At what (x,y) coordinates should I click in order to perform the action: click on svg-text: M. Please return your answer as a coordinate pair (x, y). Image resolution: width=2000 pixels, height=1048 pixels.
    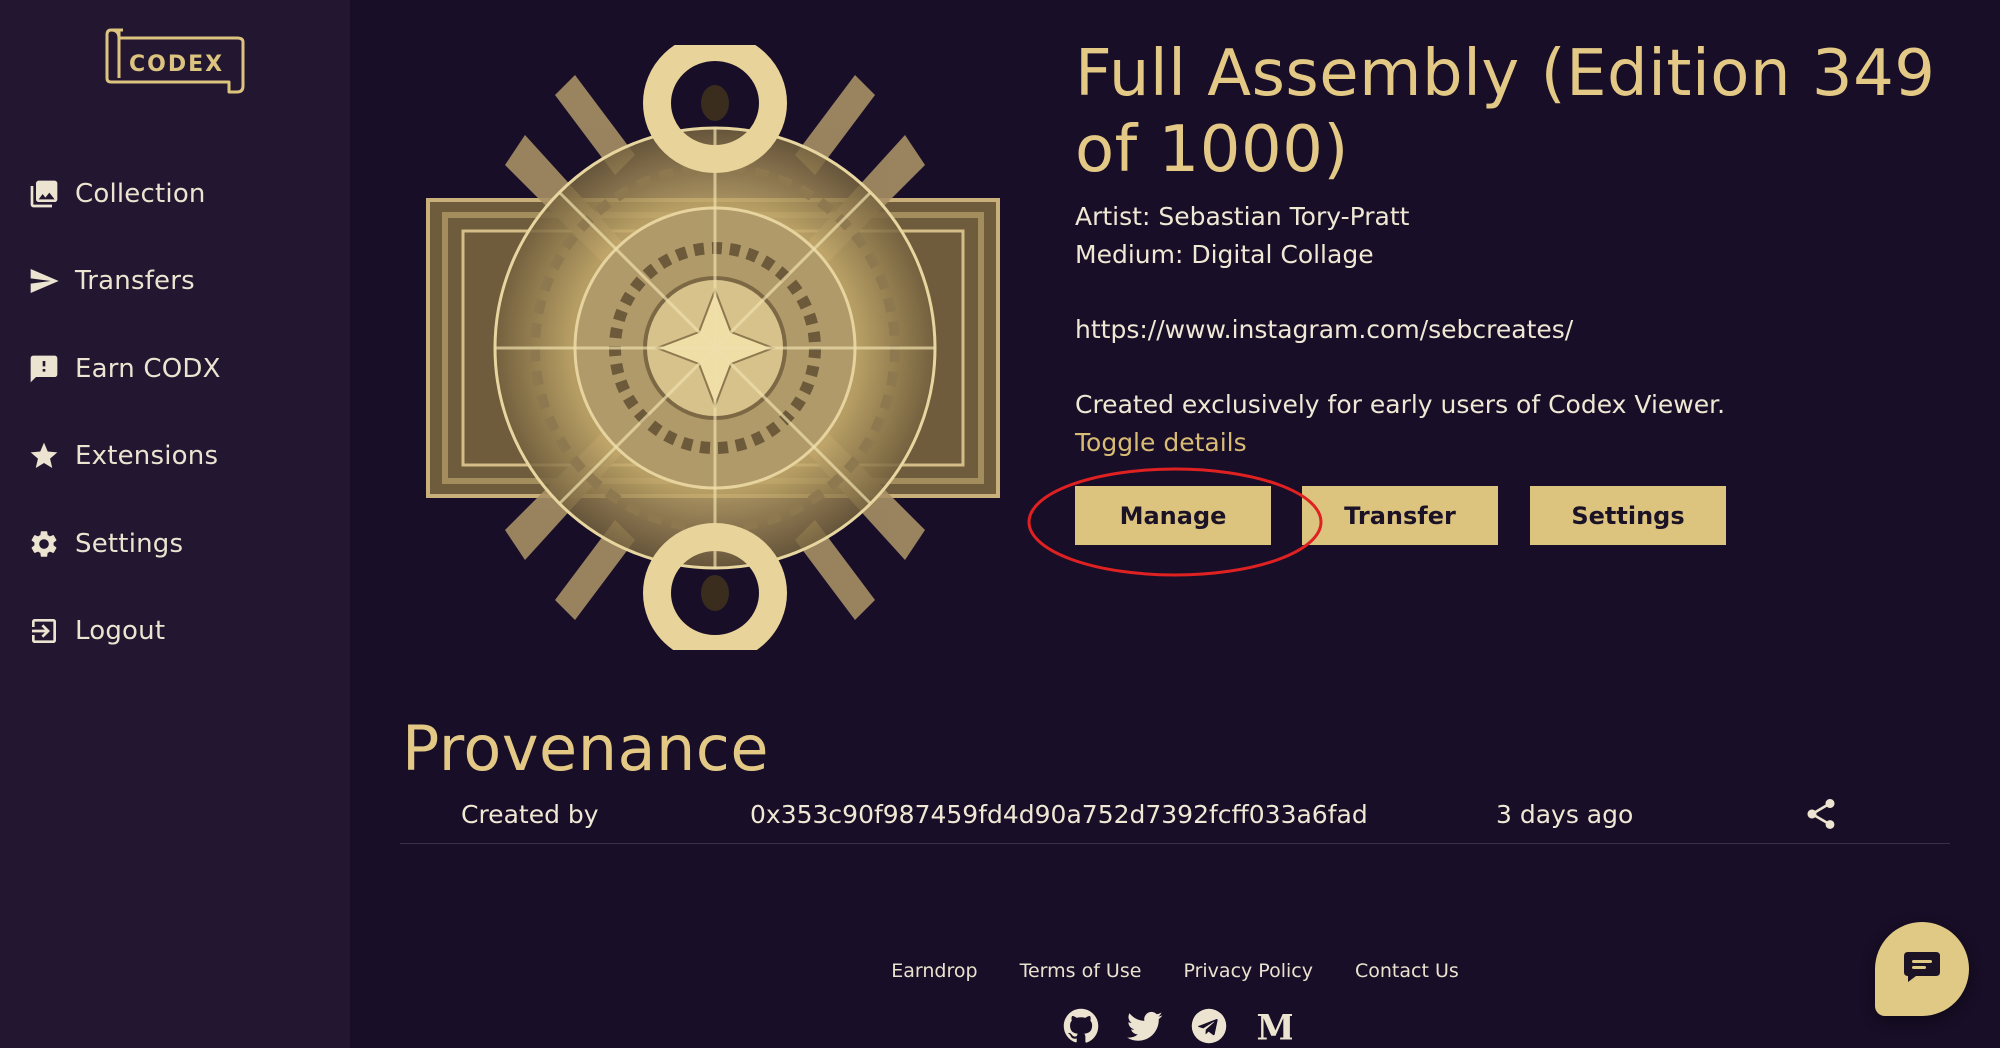
    Looking at the image, I should click on (1275, 1027).